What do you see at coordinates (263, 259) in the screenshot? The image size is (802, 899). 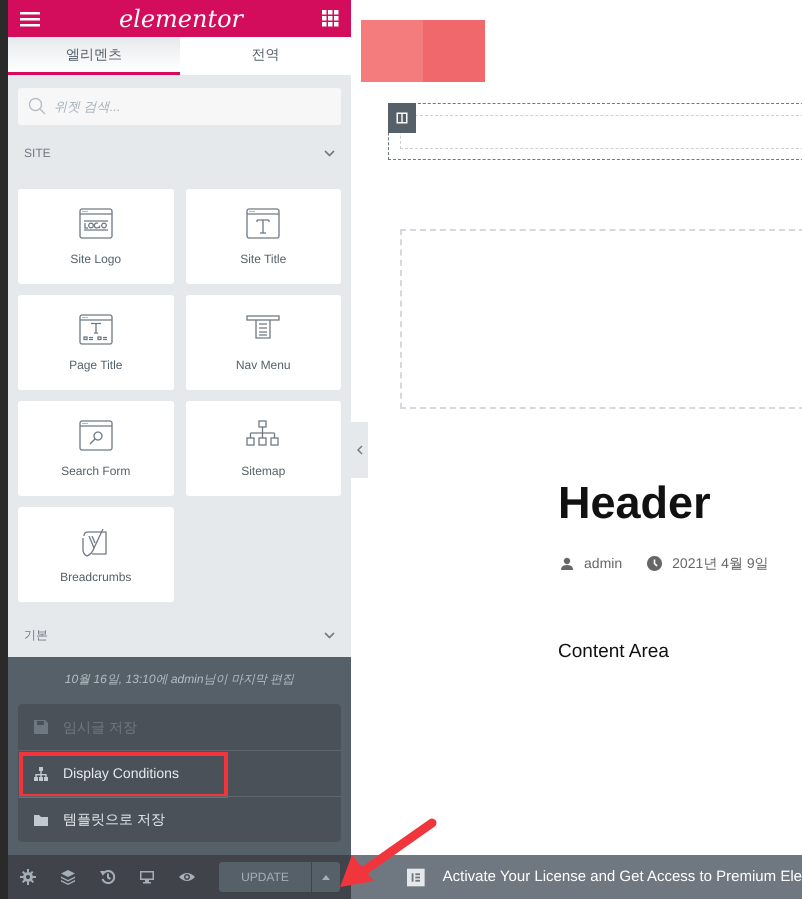 I see `widget-label: Site Title` at bounding box center [263, 259].